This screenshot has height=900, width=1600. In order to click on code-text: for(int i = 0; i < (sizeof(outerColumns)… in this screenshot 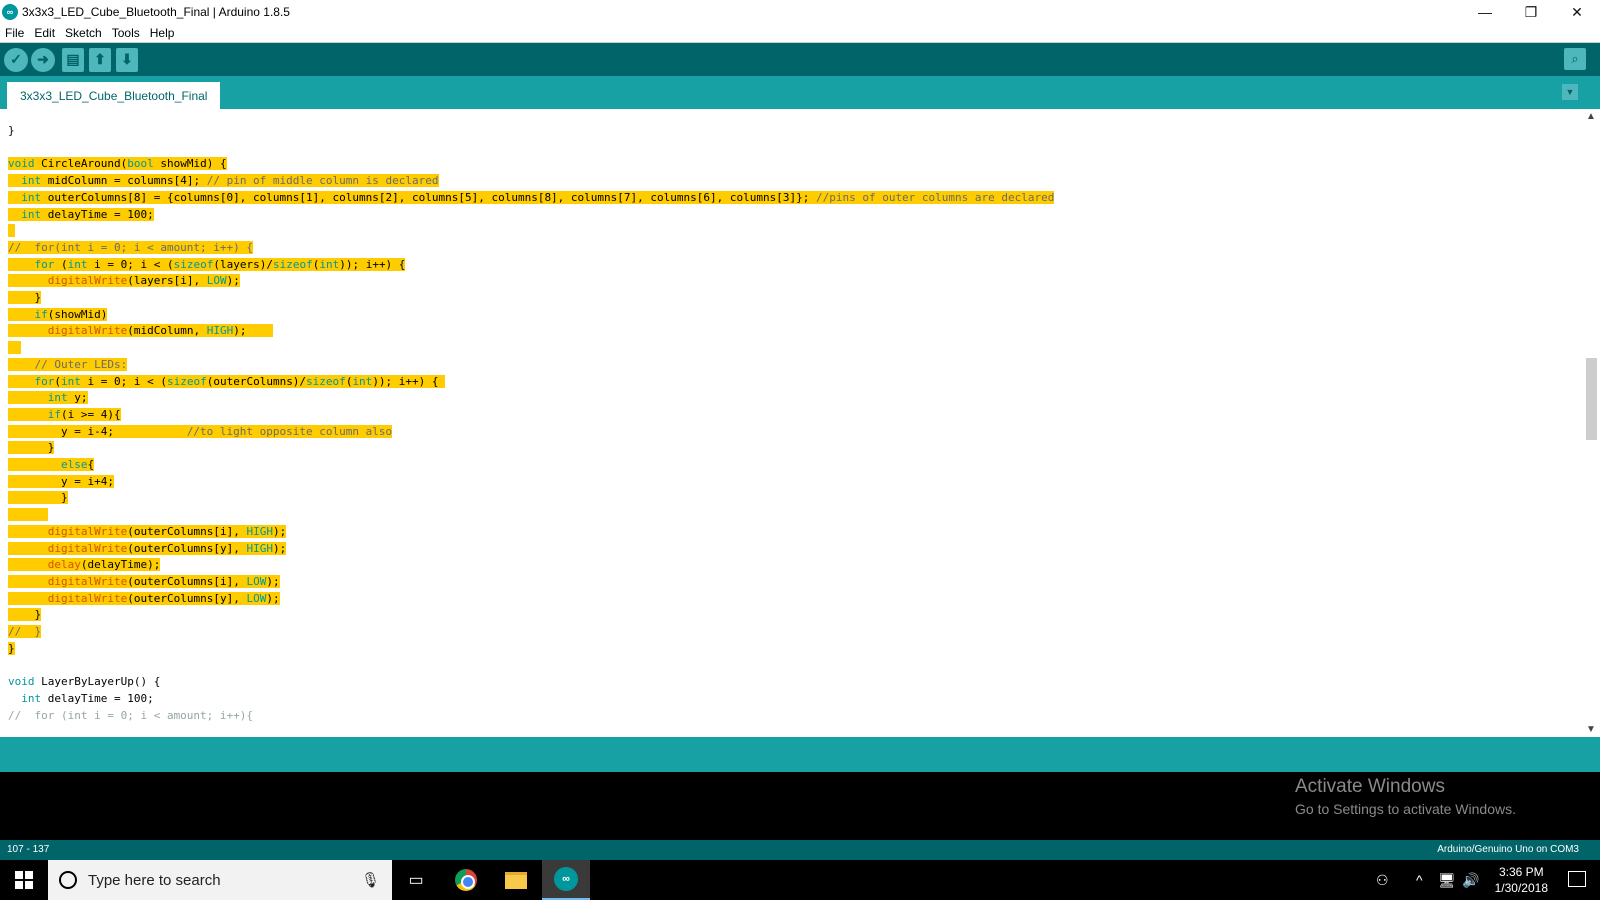, I will do `click(227, 381)`.